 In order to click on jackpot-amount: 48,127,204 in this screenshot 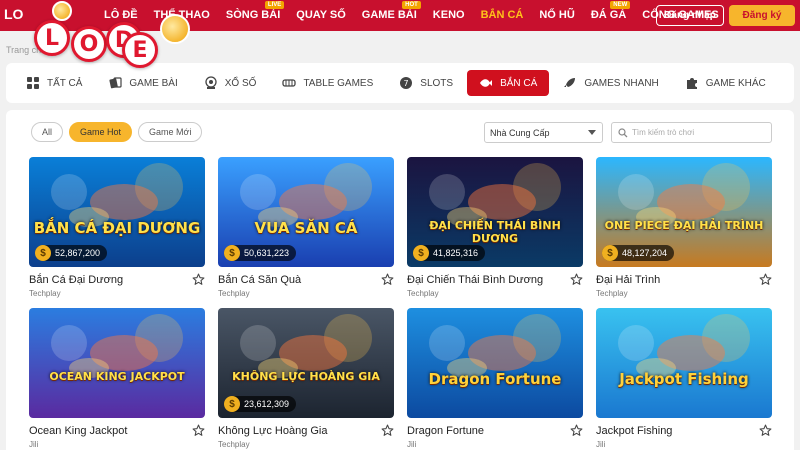, I will do `click(645, 253)`.